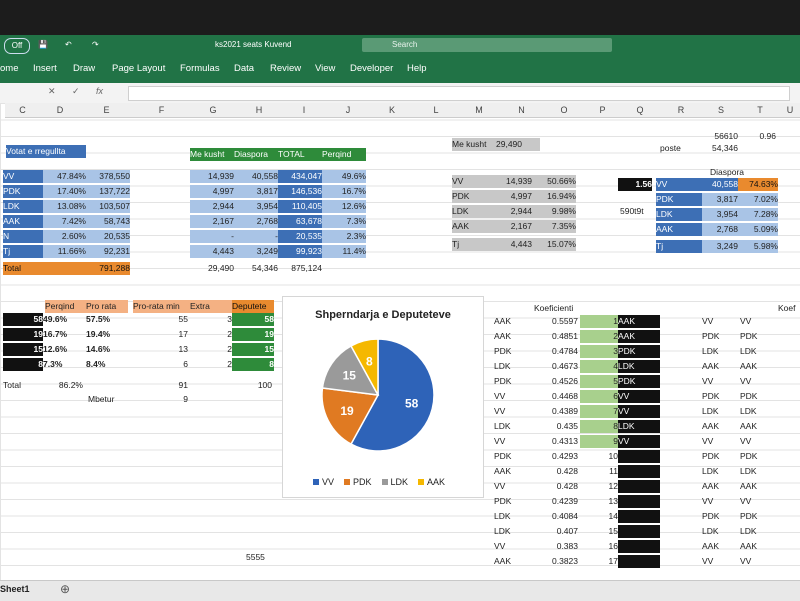 This screenshot has width=800, height=601. What do you see at coordinates (344, 236) in the screenshot?
I see `block2-cell: 2.3%` at bounding box center [344, 236].